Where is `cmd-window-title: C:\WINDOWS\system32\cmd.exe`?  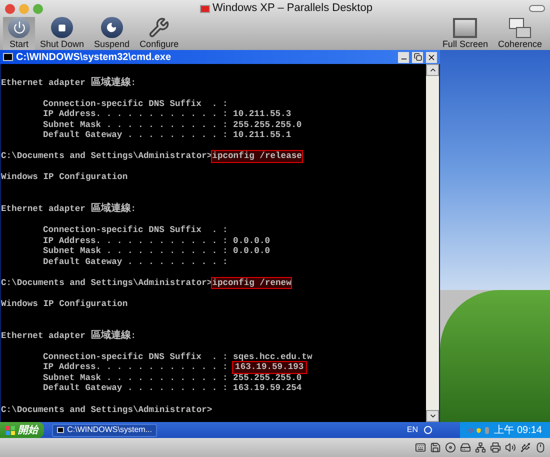 cmd-window-title: C:\WINDOWS\system32\cmd.exe is located at coordinates (94, 57).